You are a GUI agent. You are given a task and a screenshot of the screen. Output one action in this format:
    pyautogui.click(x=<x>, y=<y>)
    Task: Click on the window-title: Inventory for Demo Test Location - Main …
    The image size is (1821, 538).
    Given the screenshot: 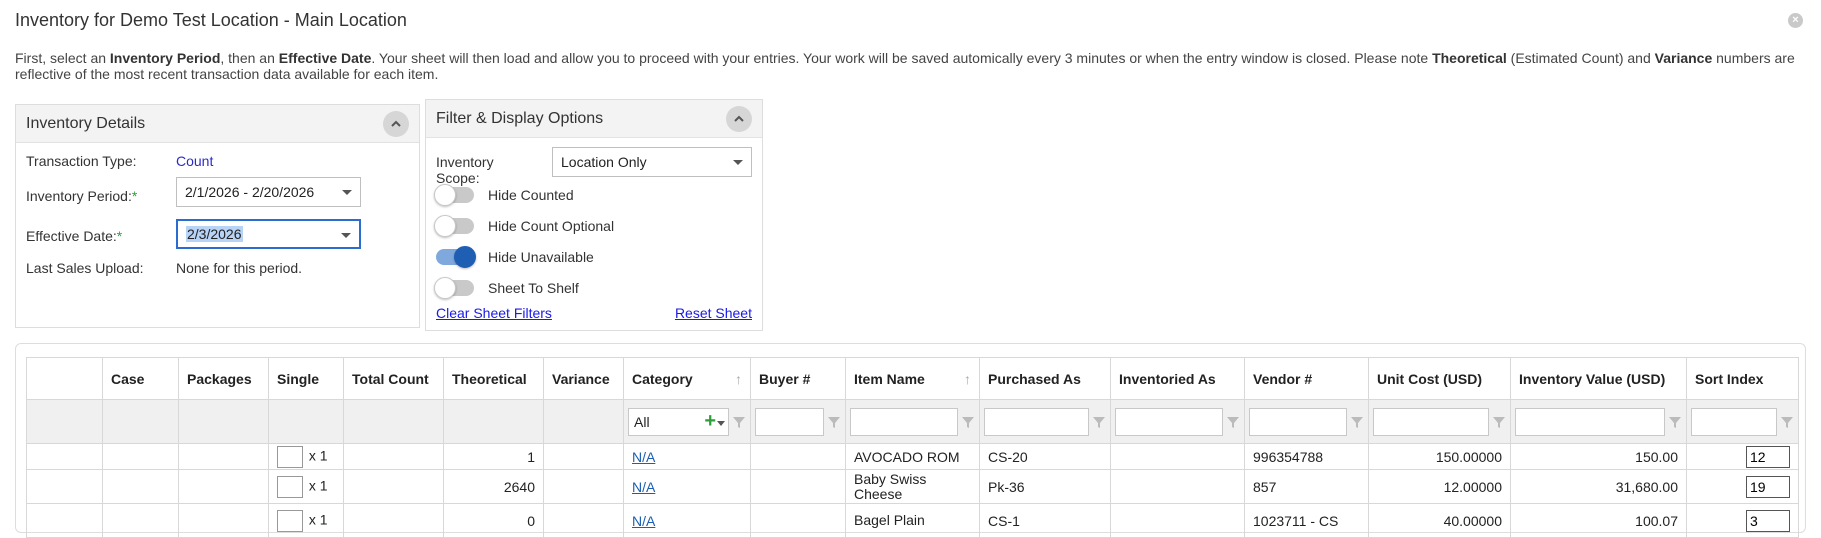 What is the action you would take?
    pyautogui.click(x=211, y=20)
    